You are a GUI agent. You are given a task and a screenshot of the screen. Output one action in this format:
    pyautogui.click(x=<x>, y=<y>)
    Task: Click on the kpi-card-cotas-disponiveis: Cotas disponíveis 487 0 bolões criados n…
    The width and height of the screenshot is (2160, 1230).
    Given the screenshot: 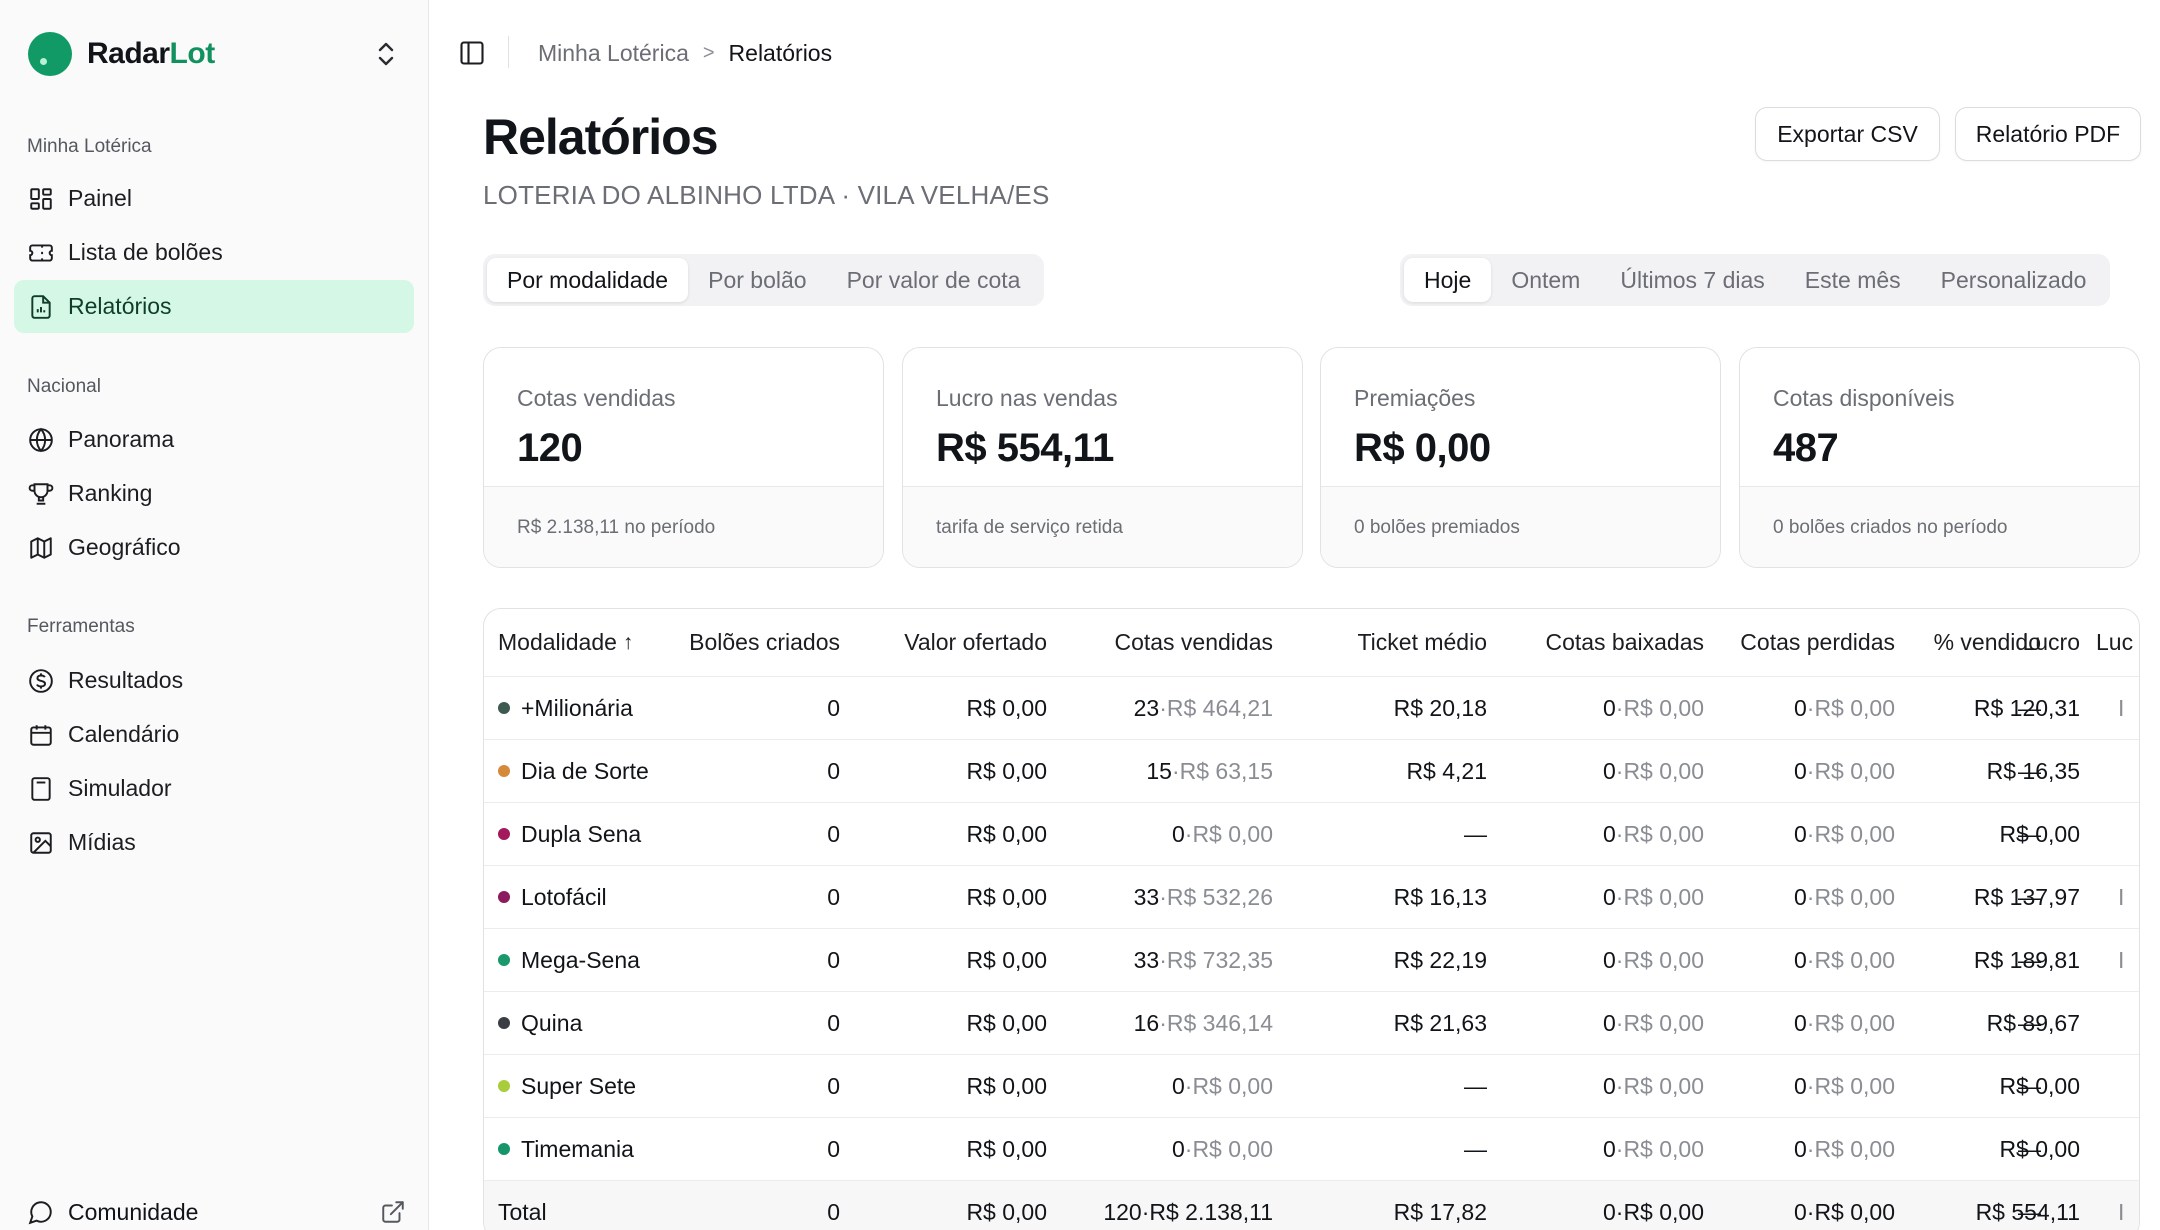 What is the action you would take?
    pyautogui.click(x=1939, y=457)
    